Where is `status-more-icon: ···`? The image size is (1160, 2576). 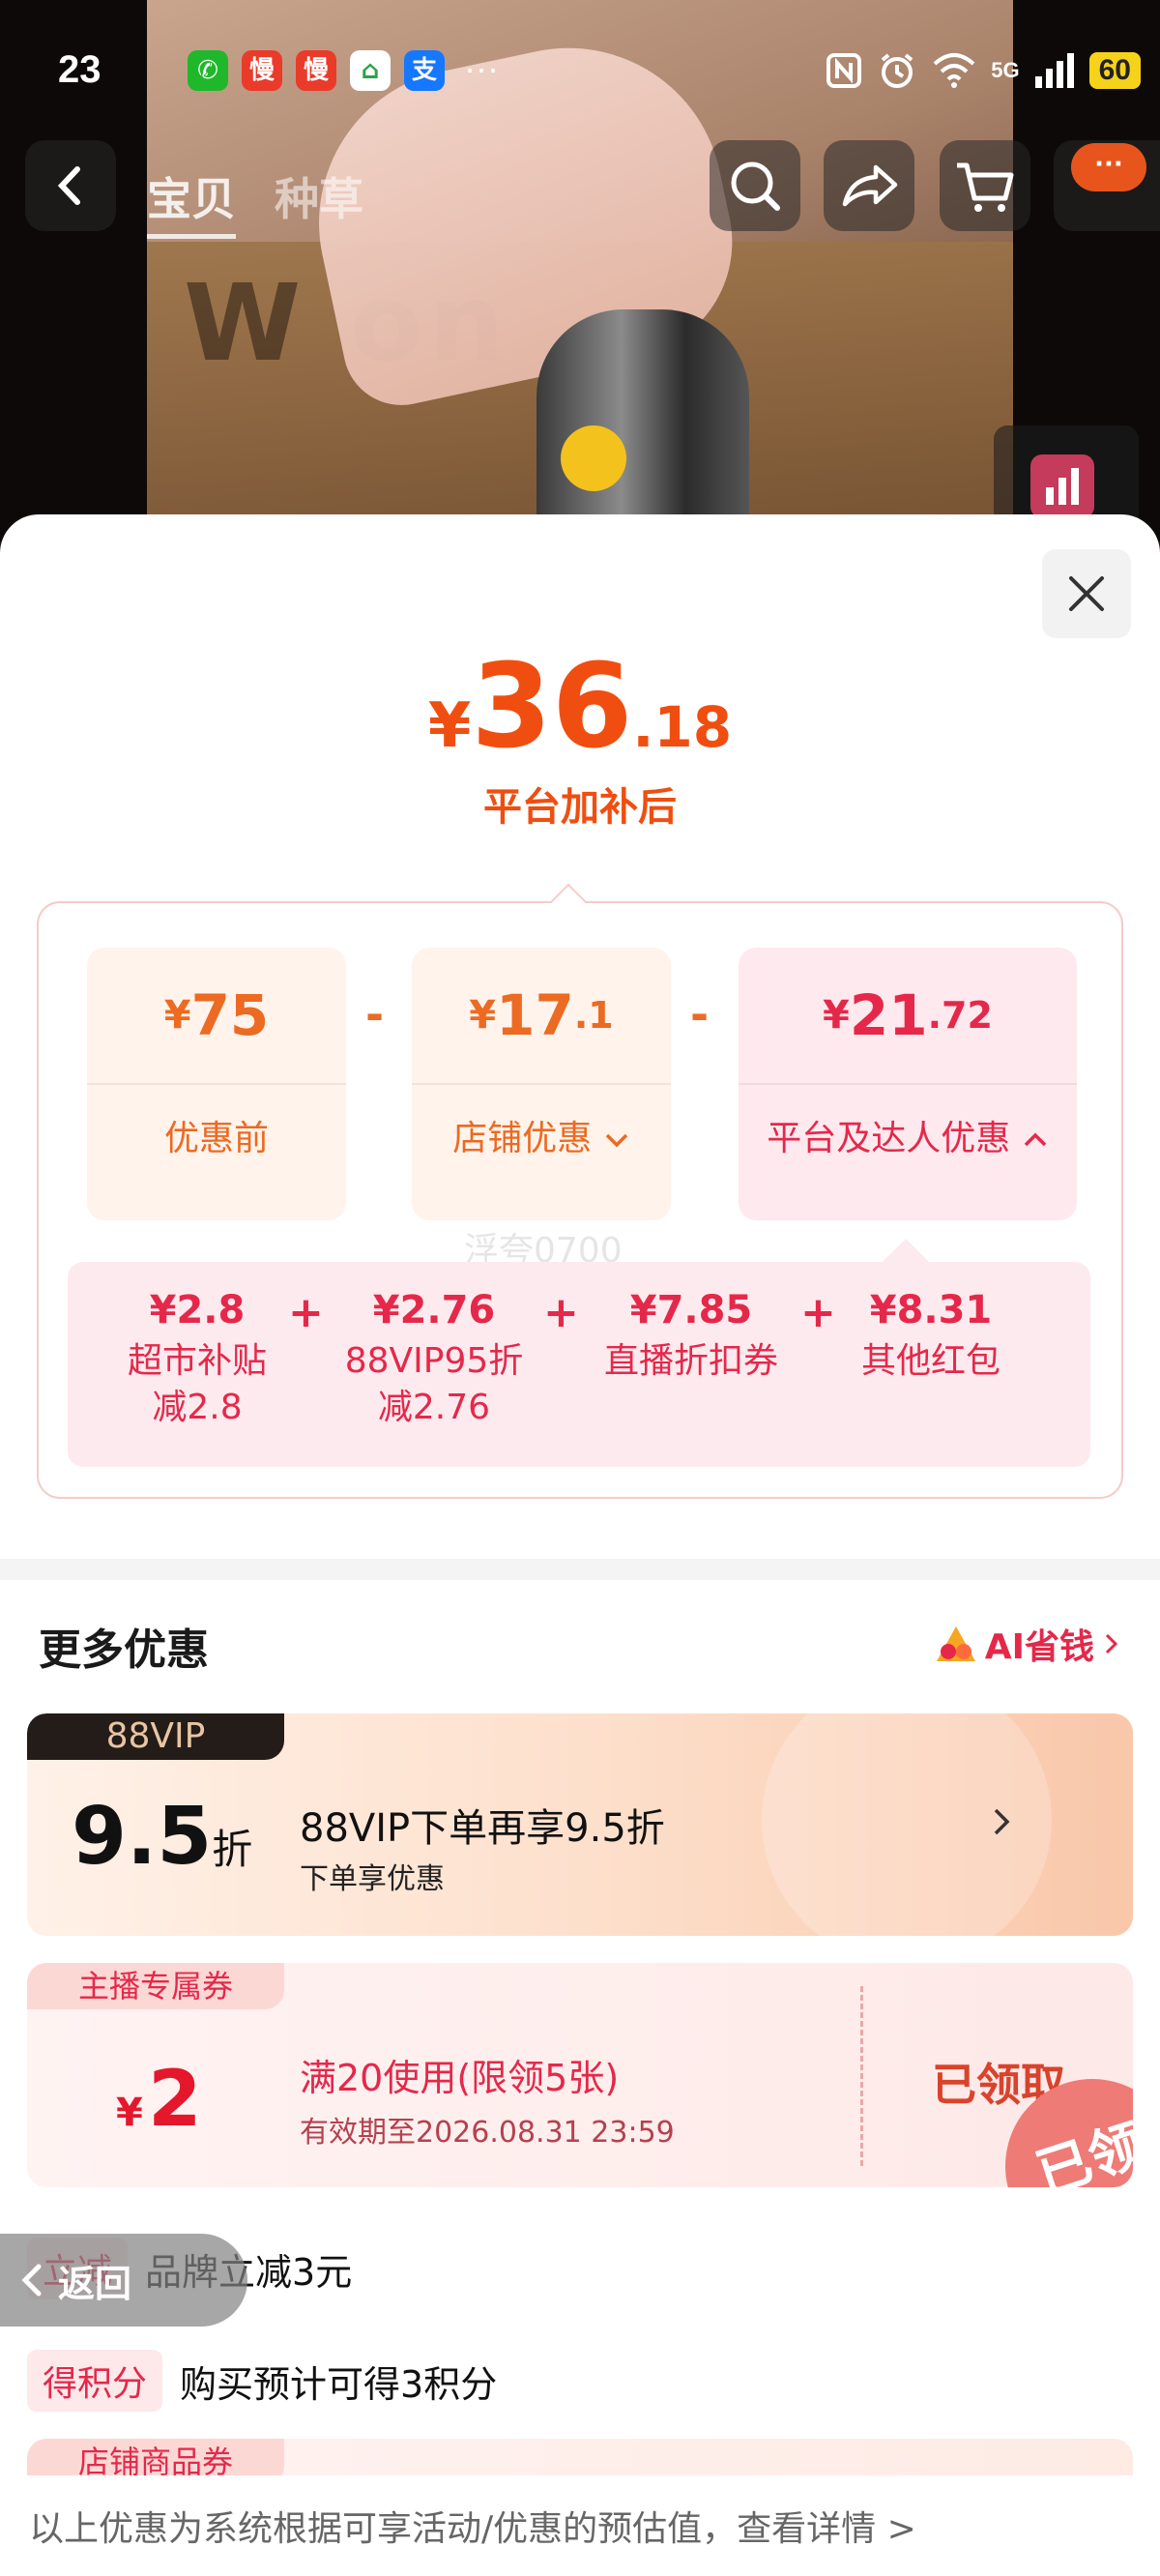
status-more-icon: ··· is located at coordinates (481, 68).